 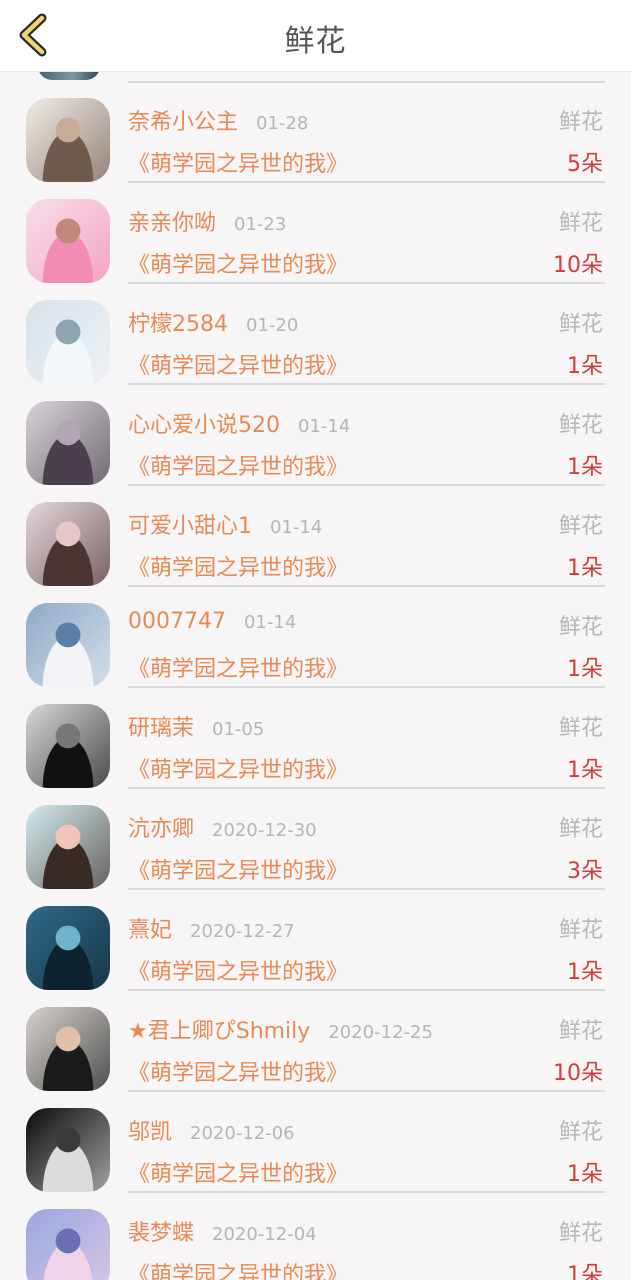 I want to click on gift-date: 01-05, so click(x=238, y=729).